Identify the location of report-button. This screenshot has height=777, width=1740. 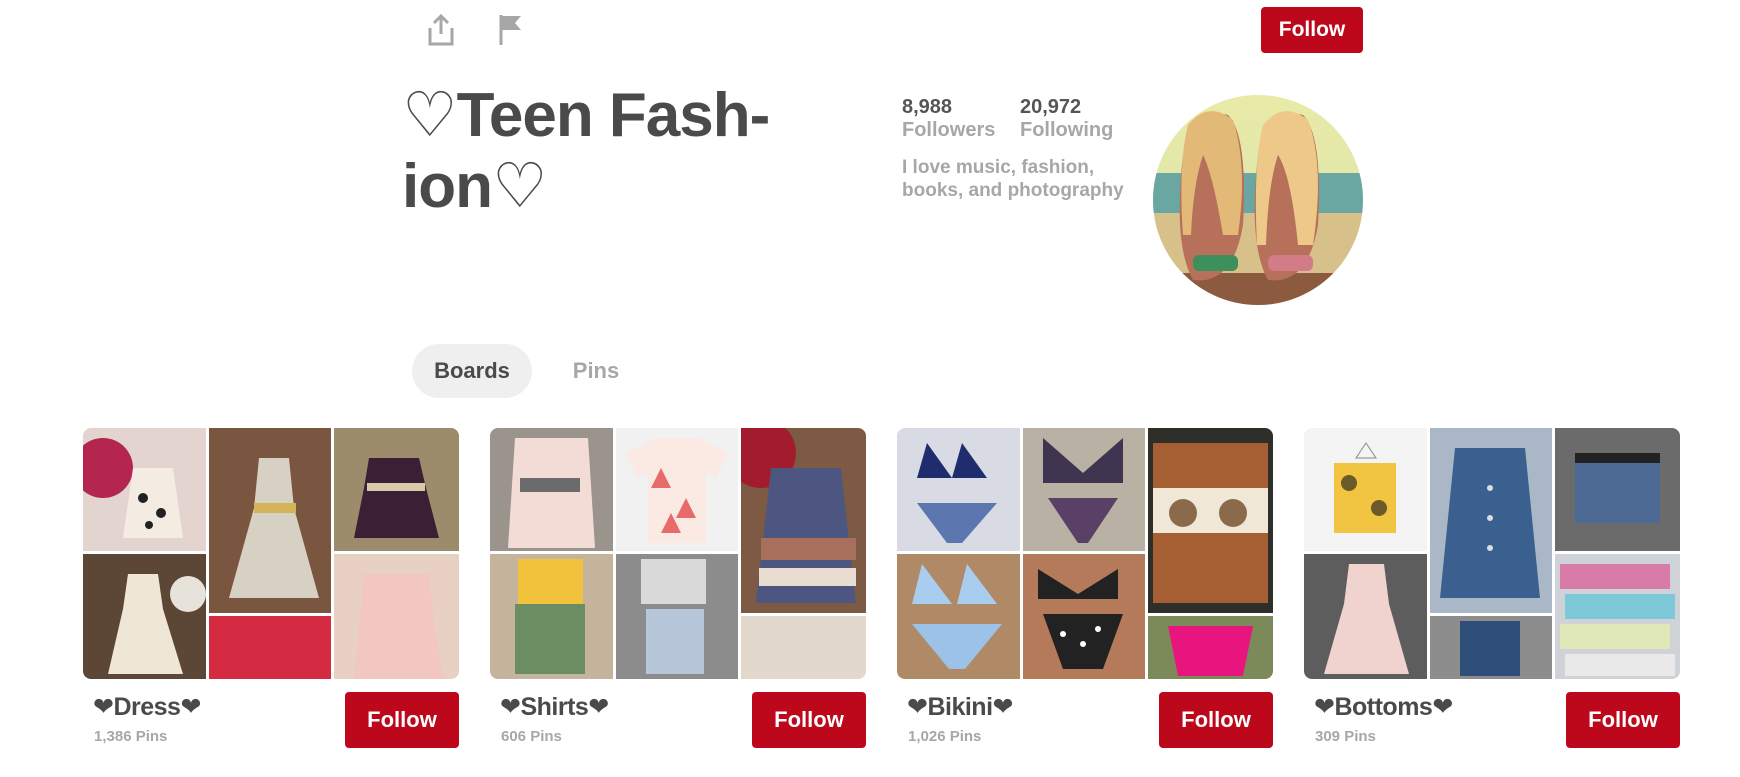
(511, 30).